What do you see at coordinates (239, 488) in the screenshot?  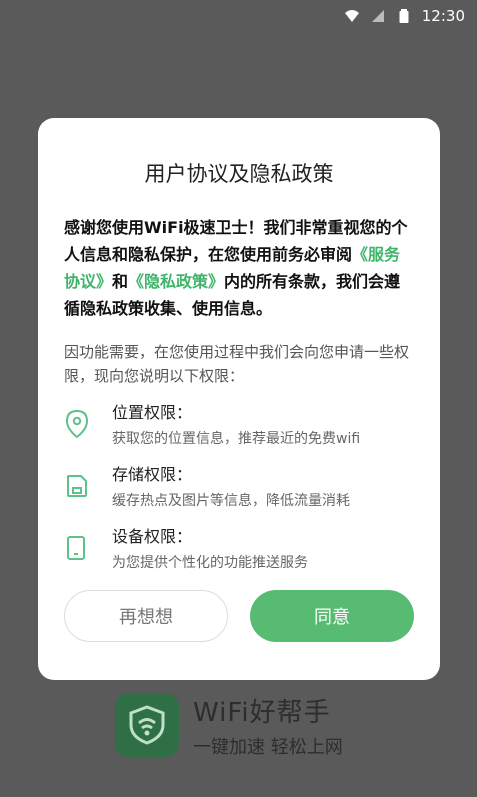 I see `permission-item-storage: 存储权限： 缓存热点及图片等信息，降低流量消耗` at bounding box center [239, 488].